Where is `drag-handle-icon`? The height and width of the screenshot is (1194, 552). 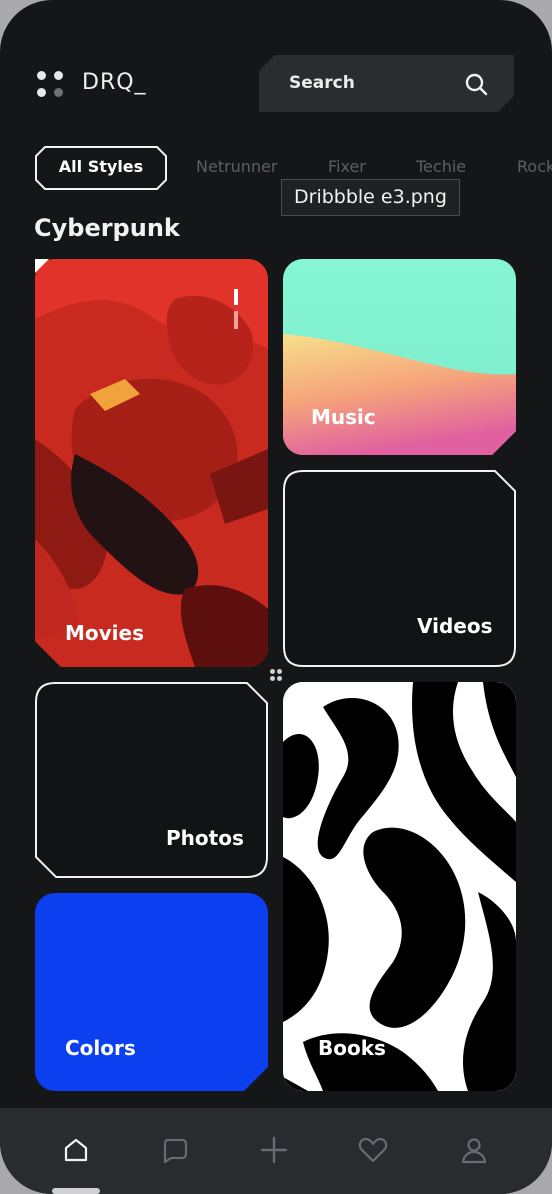 drag-handle-icon is located at coordinates (276, 675).